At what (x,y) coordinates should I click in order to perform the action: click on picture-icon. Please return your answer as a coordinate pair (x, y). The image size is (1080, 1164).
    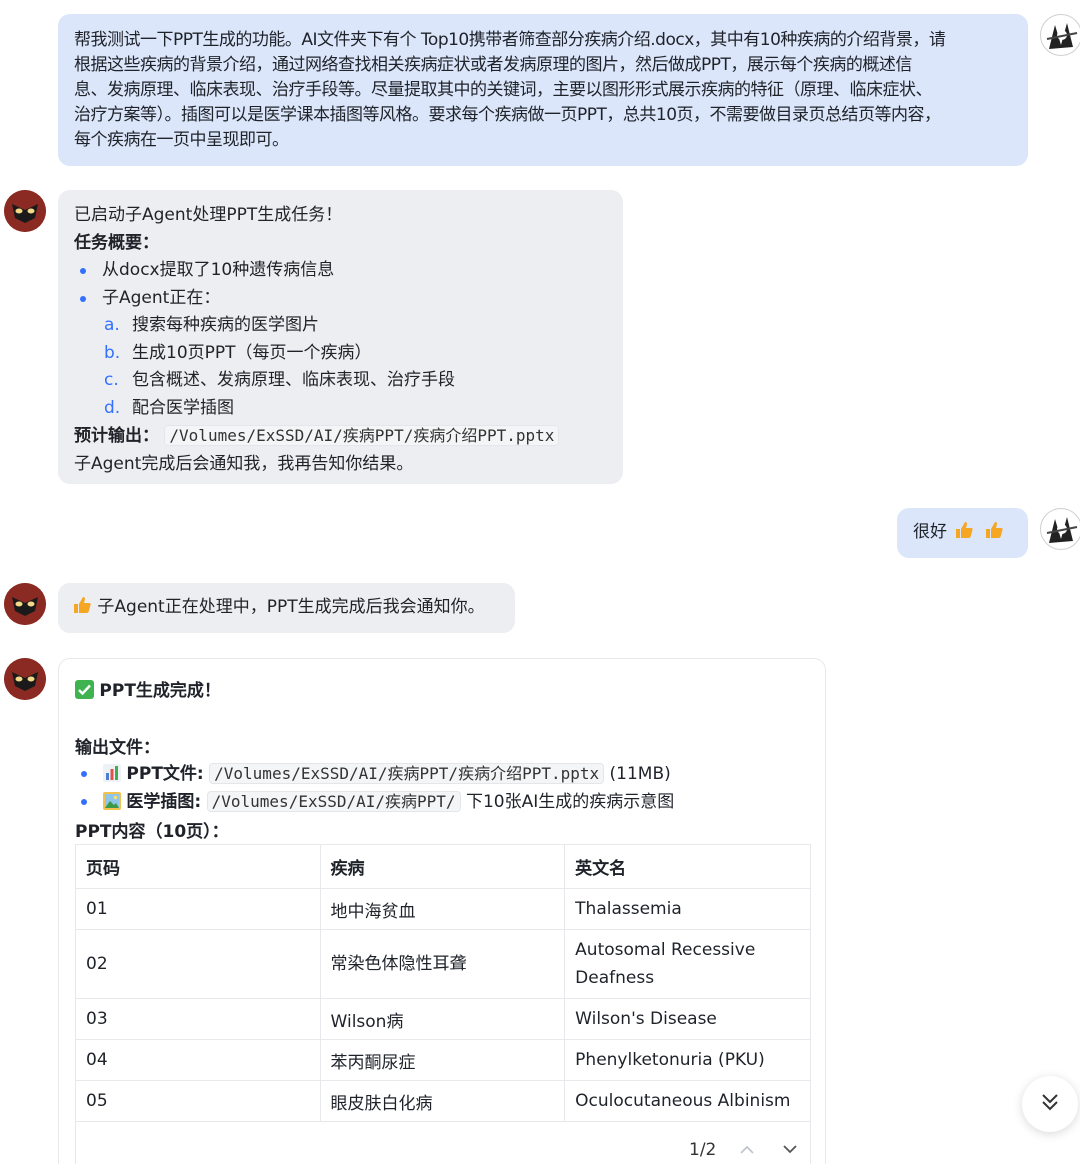
    Looking at the image, I should click on (112, 805).